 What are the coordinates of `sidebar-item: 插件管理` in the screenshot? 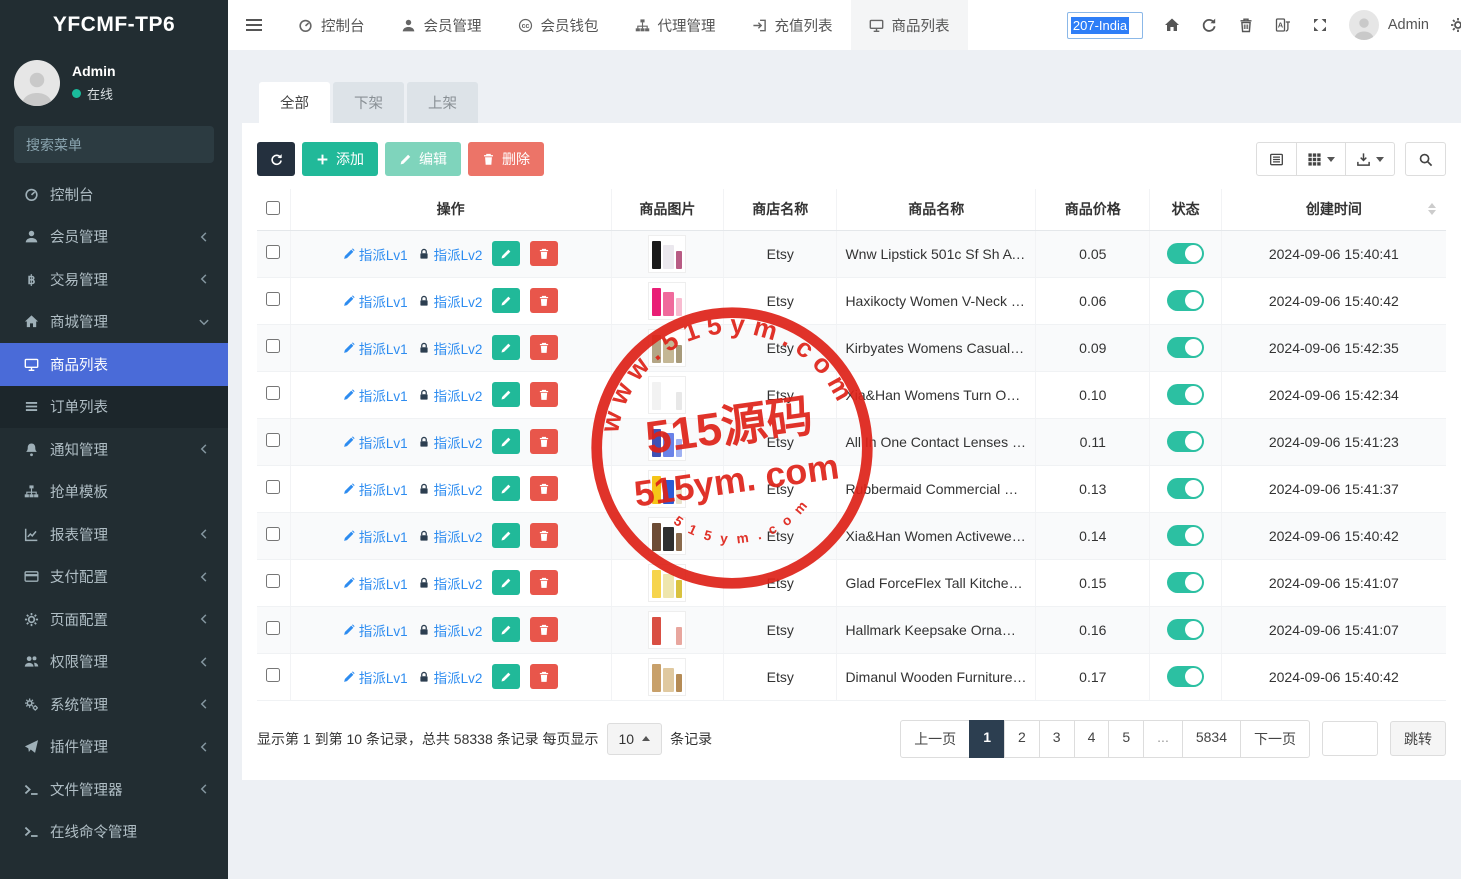 It's located at (114, 747).